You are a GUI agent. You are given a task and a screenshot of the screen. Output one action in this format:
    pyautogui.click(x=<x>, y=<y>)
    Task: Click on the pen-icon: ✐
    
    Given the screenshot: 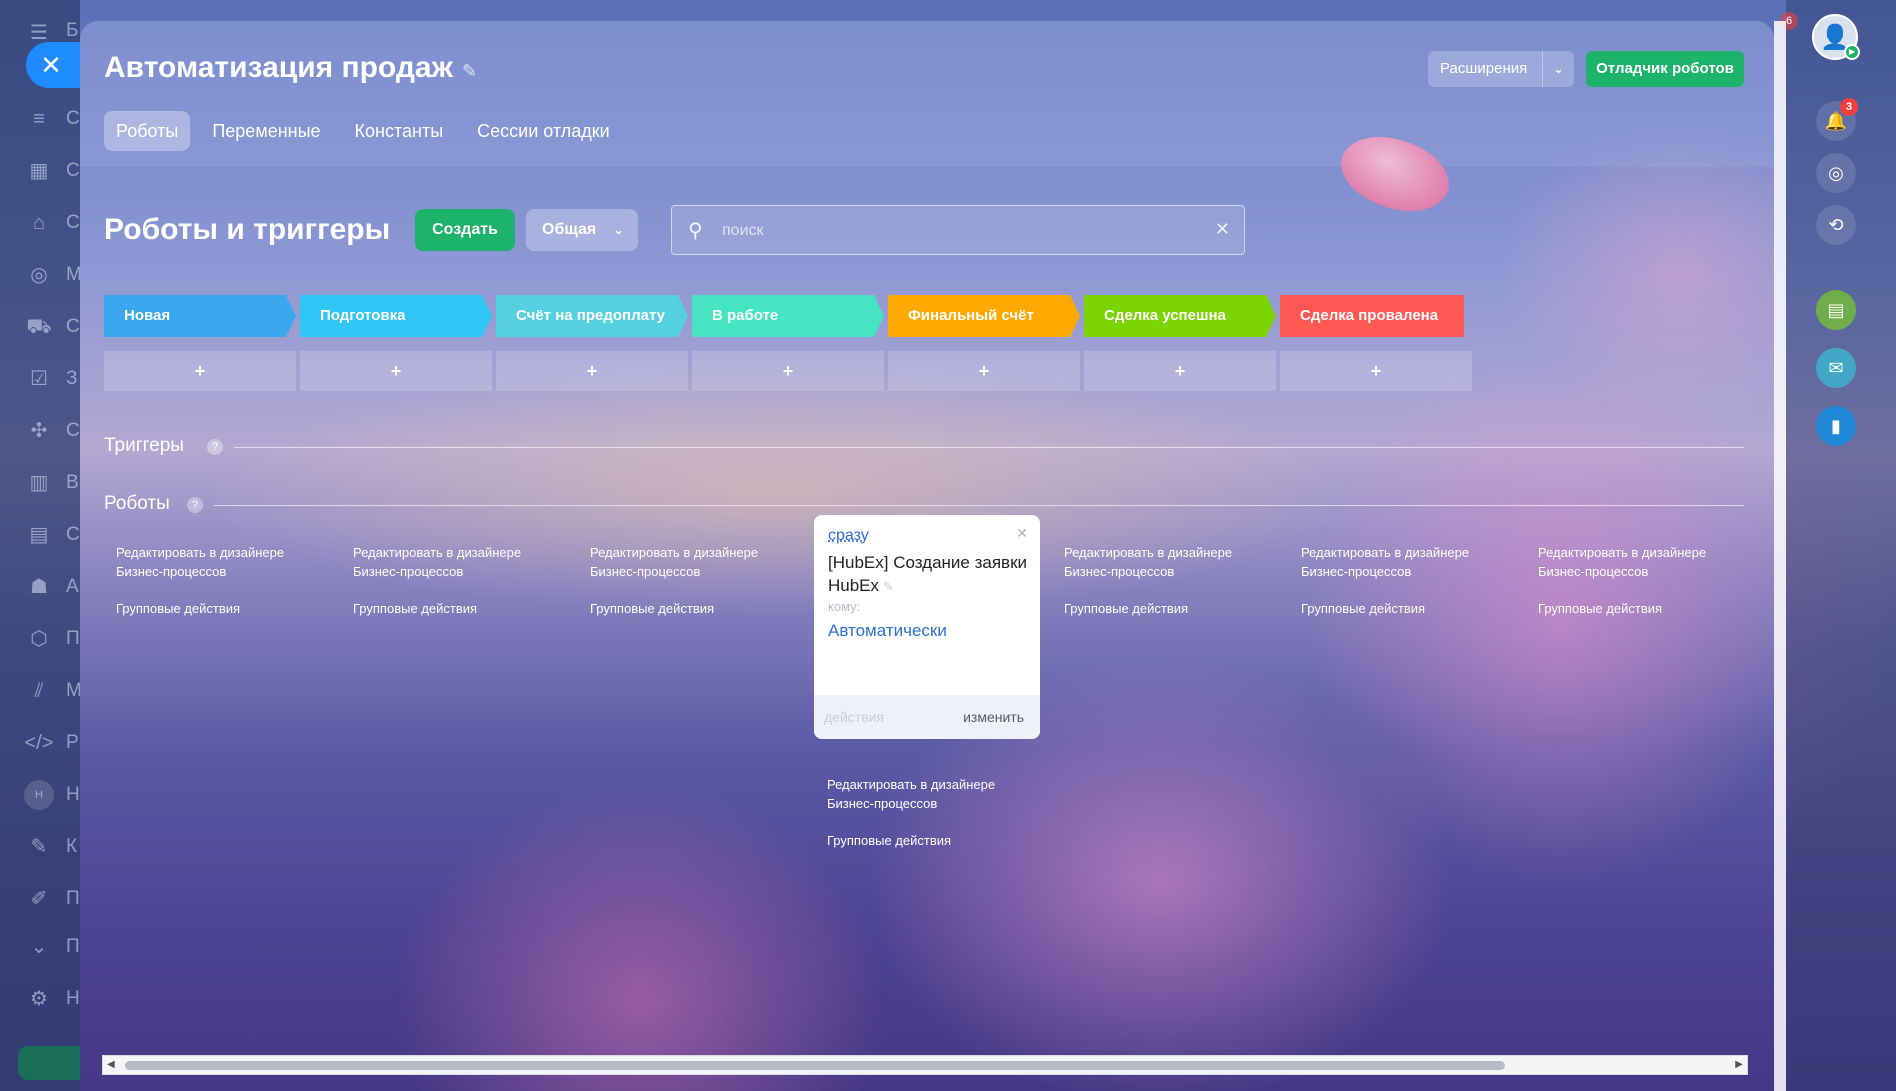 What is the action you would take?
    pyautogui.click(x=39, y=899)
    